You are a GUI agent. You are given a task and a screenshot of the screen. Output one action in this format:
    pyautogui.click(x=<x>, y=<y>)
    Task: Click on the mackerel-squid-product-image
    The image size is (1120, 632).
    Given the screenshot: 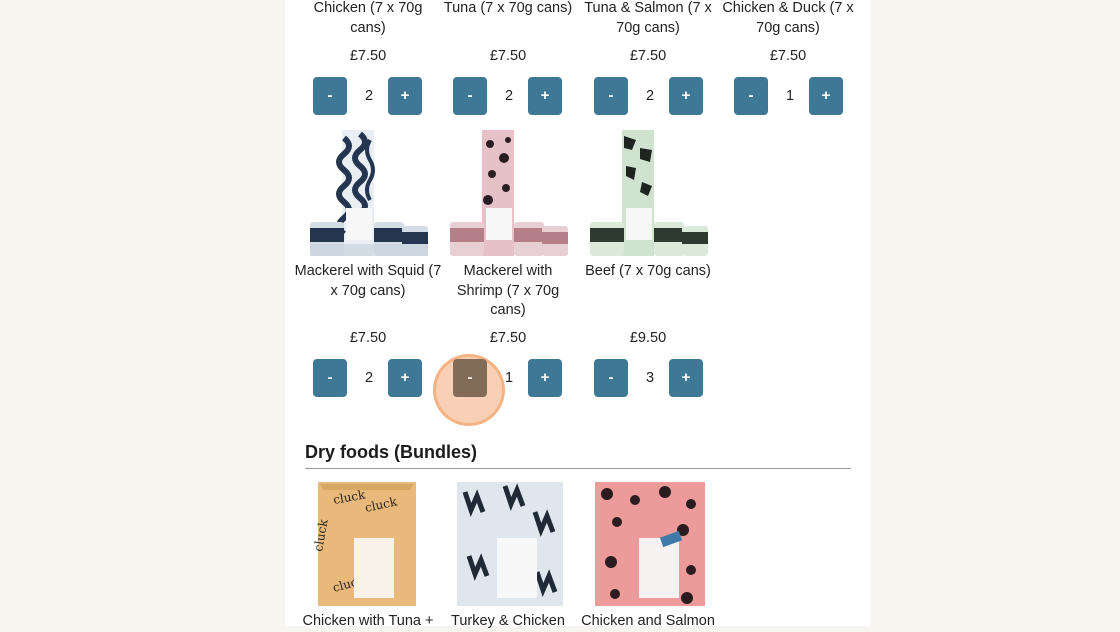 What is the action you would take?
    pyautogui.click(x=369, y=193)
    